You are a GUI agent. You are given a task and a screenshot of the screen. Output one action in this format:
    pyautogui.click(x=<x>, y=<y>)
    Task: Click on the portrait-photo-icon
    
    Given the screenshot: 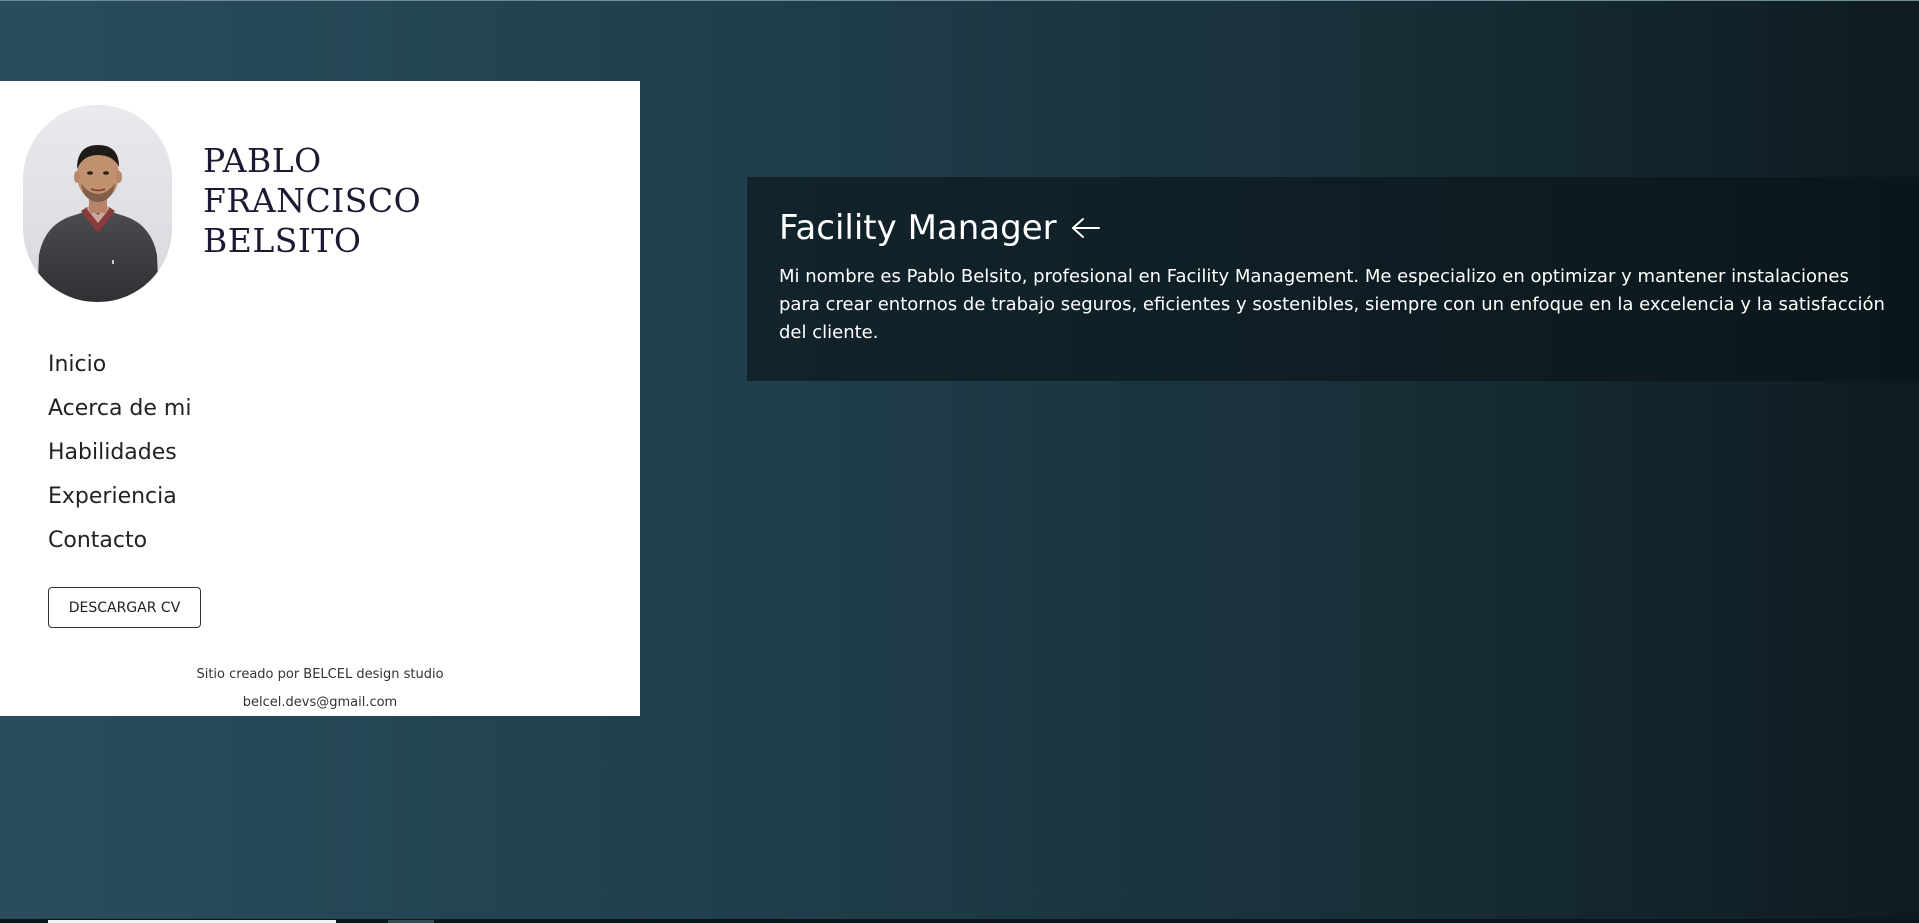 What is the action you would take?
    pyautogui.click(x=97, y=203)
    